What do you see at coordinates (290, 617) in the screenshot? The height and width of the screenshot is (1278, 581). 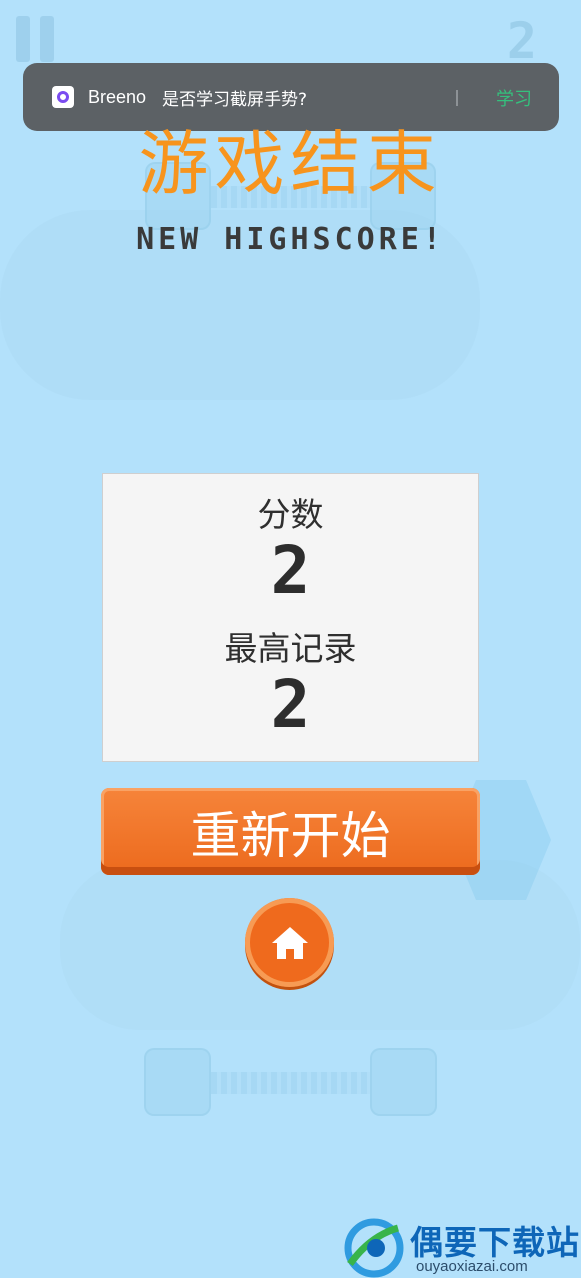 I see `score-panel: 分数 2 最高记录 2` at bounding box center [290, 617].